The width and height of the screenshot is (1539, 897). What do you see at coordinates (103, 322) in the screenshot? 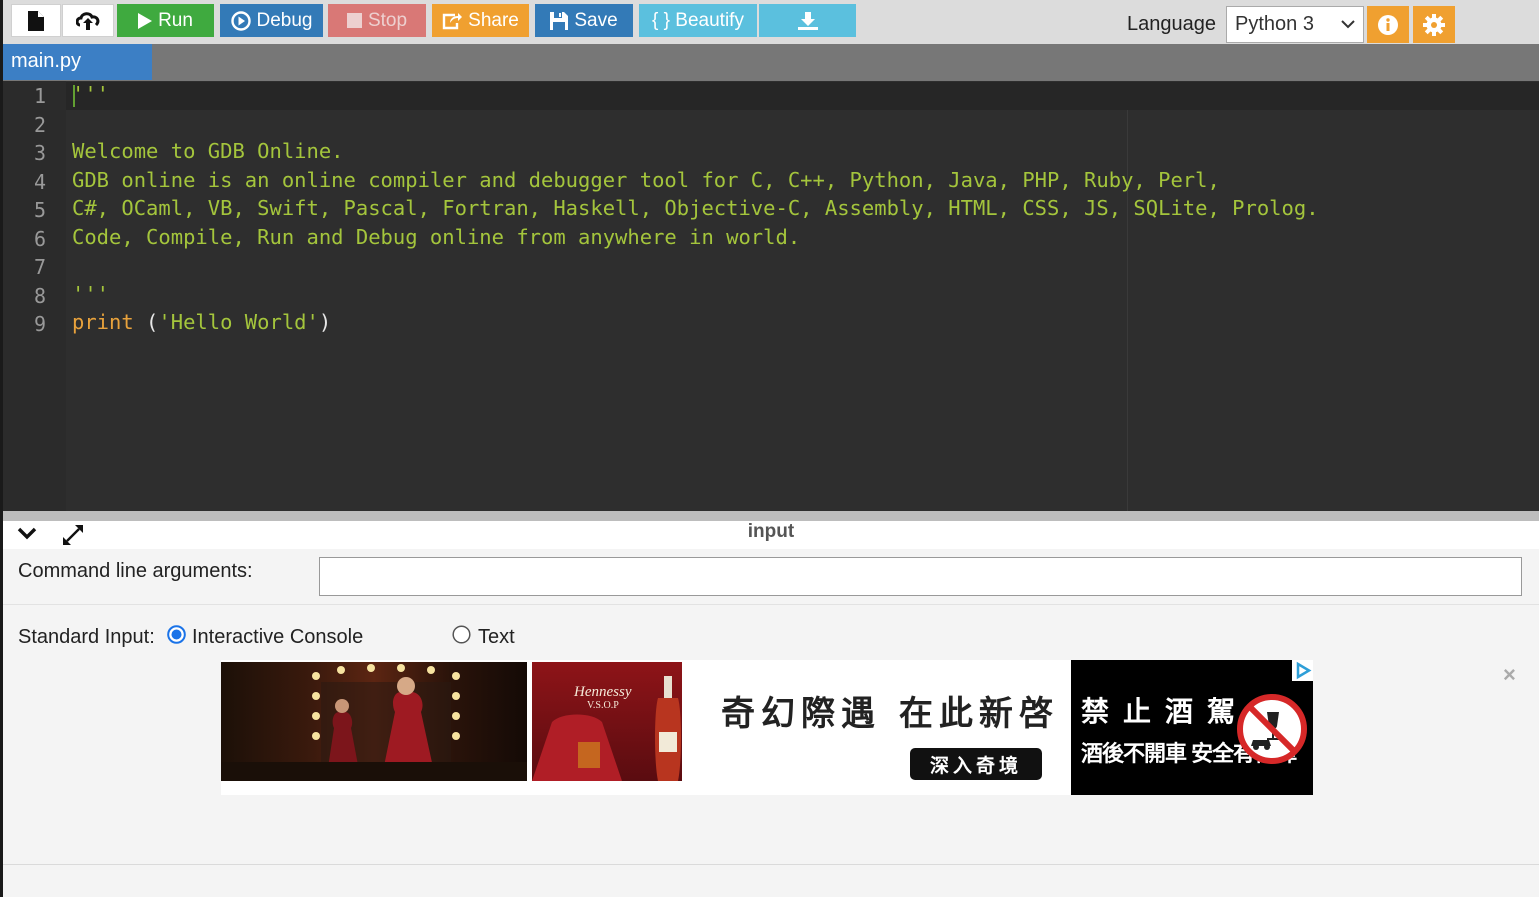
I see `print-keyword: print` at bounding box center [103, 322].